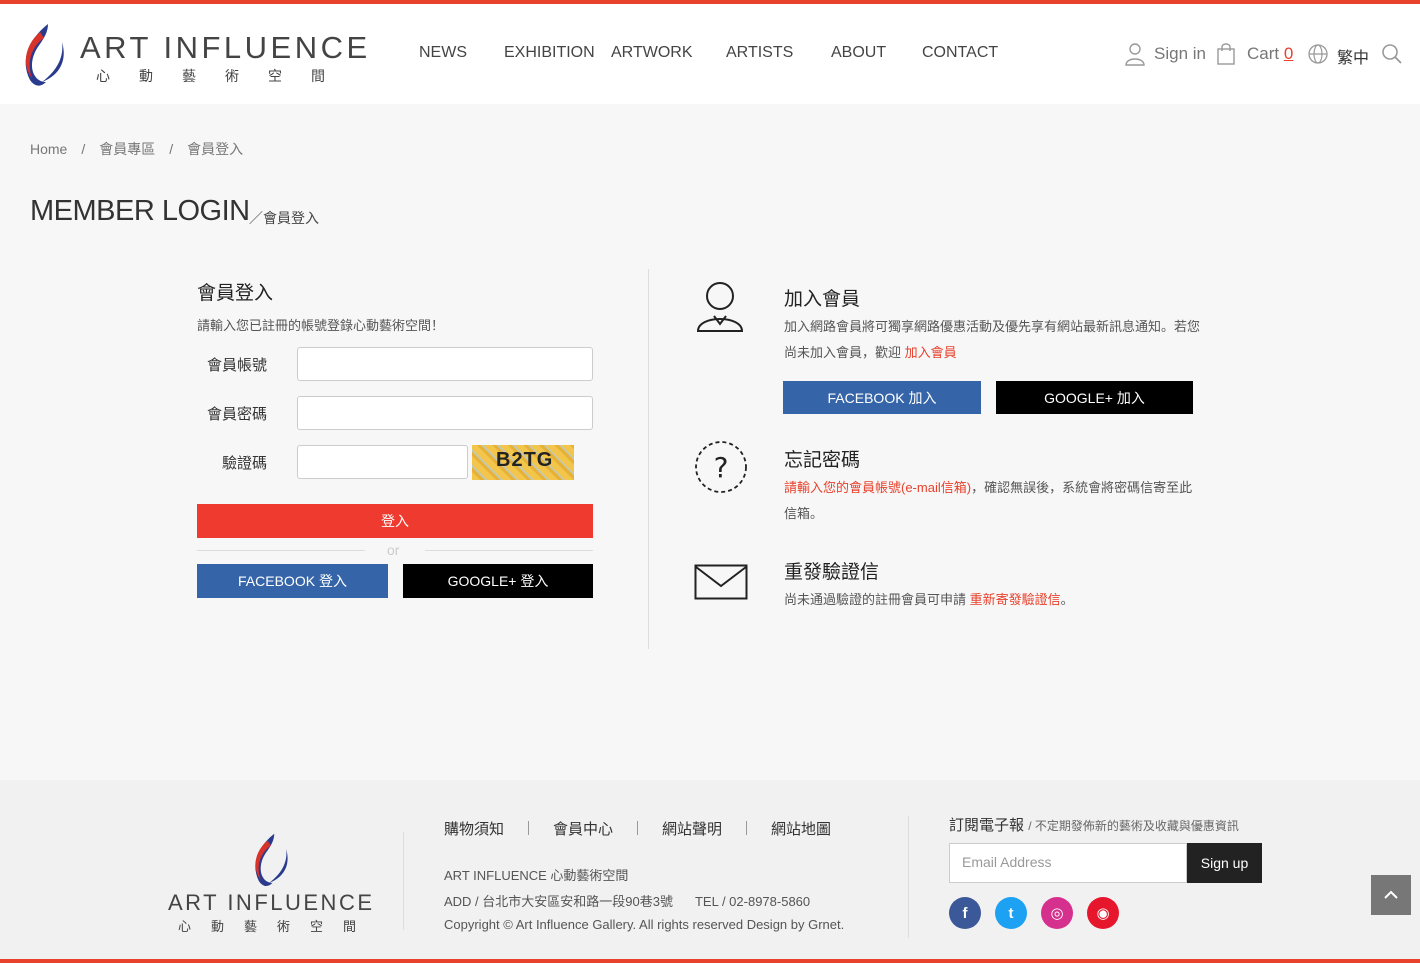  I want to click on login-description: 請輸入您已註冊的帳號登錄心動藝術空間！, so click(321, 325).